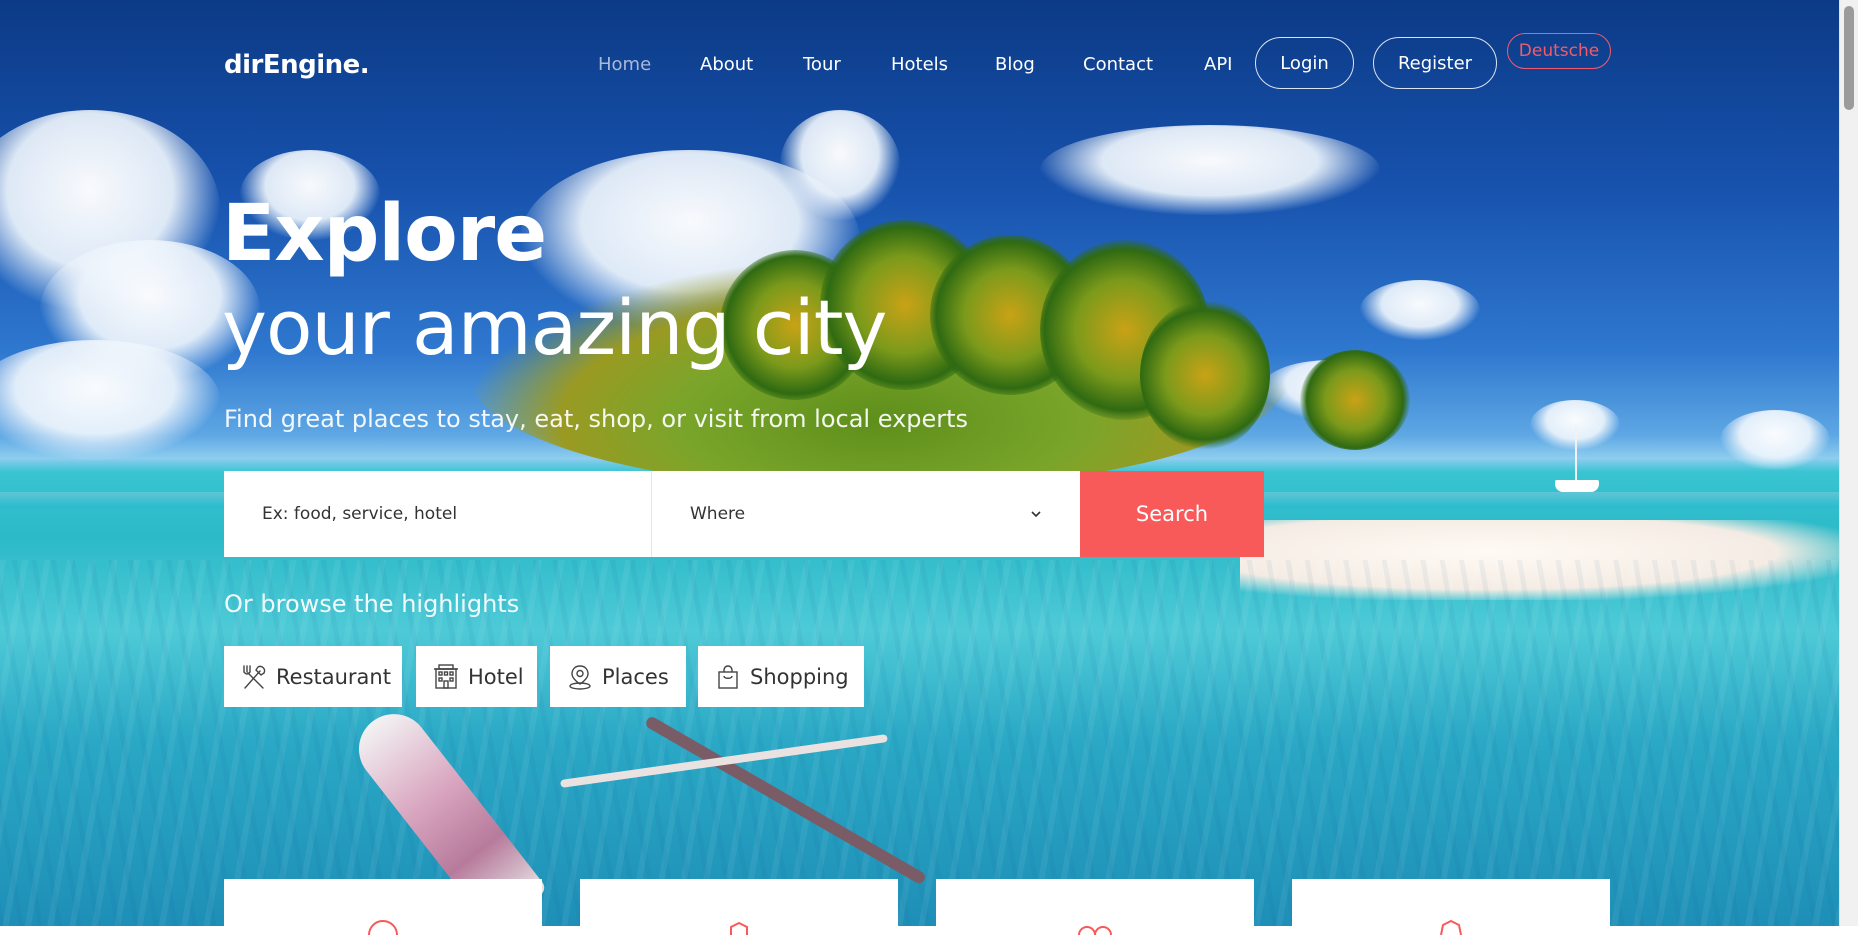 The height and width of the screenshot is (939, 1858). What do you see at coordinates (1304, 63) in the screenshot?
I see `login-button: Login` at bounding box center [1304, 63].